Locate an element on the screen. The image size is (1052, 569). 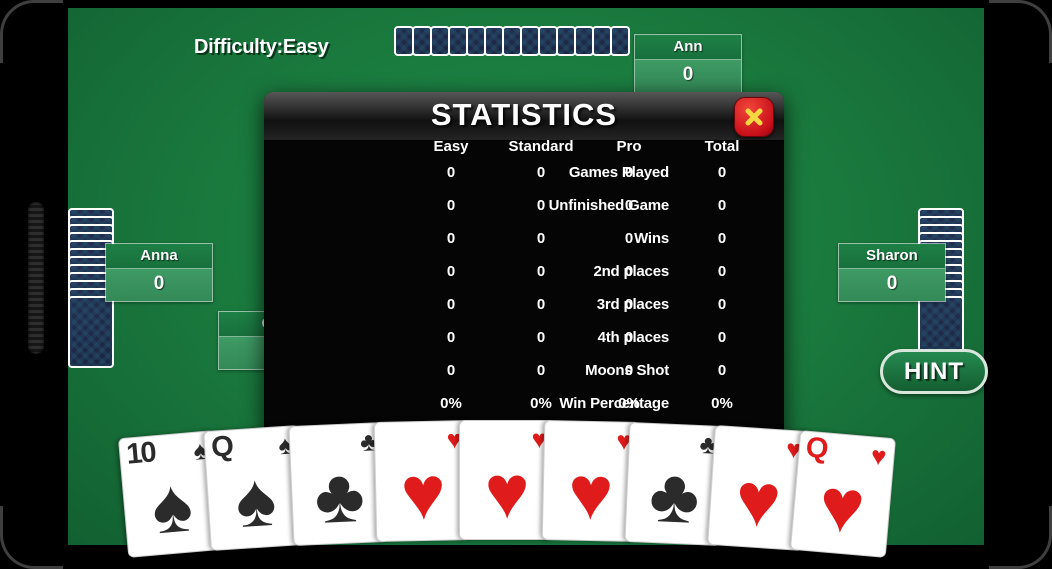
dialog-title-bar: STATISTICS is located at coordinates (524, 116).